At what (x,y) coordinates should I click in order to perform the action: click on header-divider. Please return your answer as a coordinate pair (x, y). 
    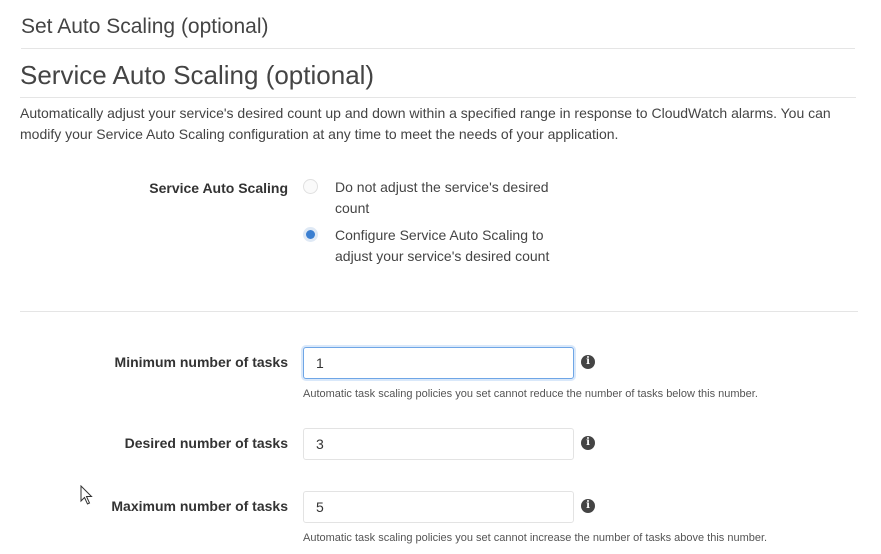
    Looking at the image, I should click on (438, 48).